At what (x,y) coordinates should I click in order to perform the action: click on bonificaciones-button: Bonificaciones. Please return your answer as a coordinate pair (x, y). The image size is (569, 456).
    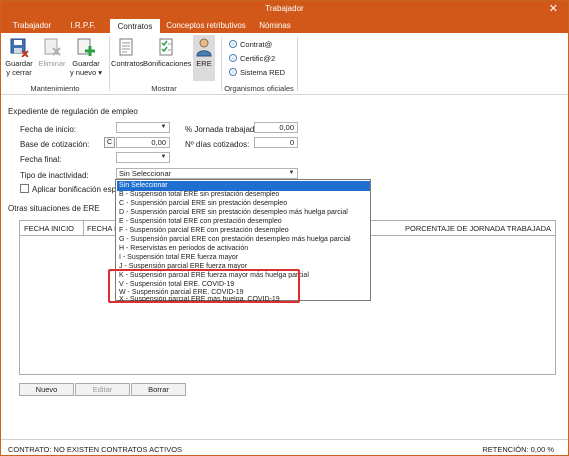
    Looking at the image, I should click on (167, 52).